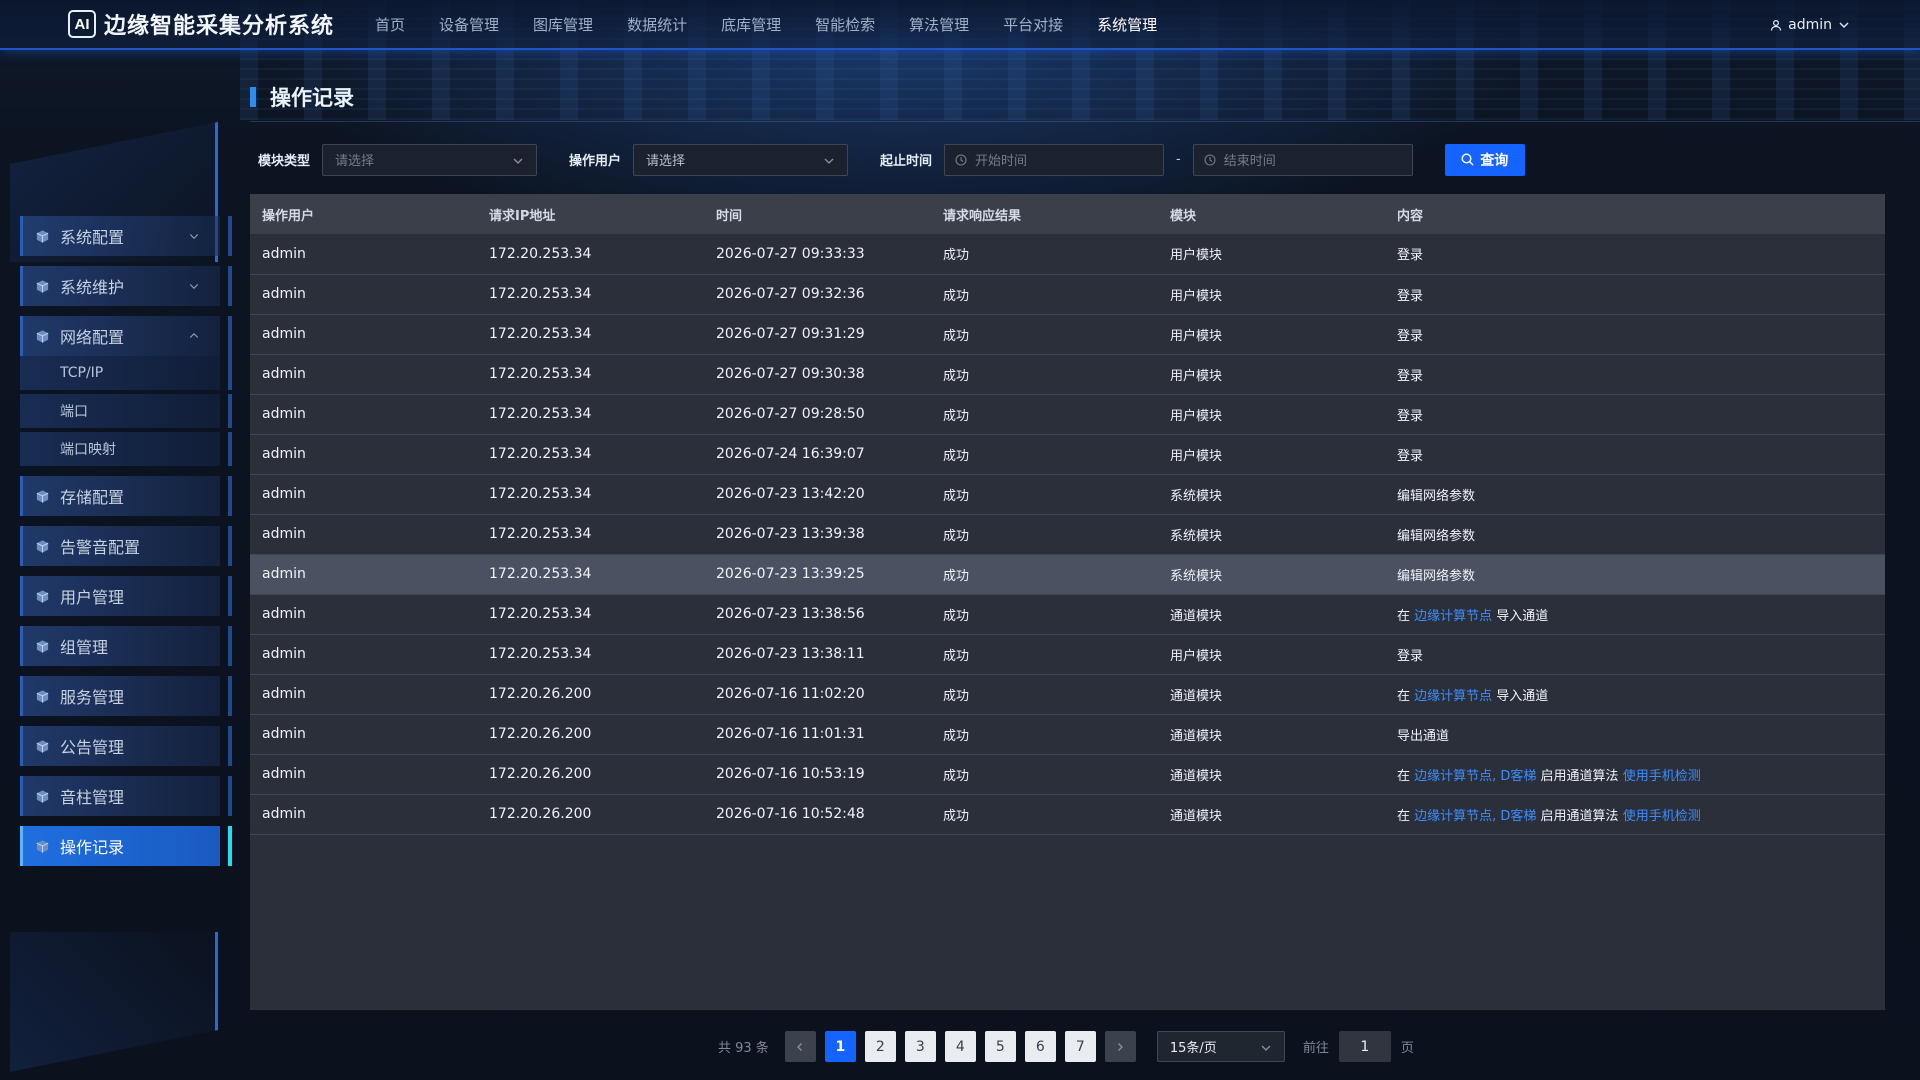 Image resolution: width=1920 pixels, height=1080 pixels. I want to click on page-button-1: 1, so click(840, 1046).